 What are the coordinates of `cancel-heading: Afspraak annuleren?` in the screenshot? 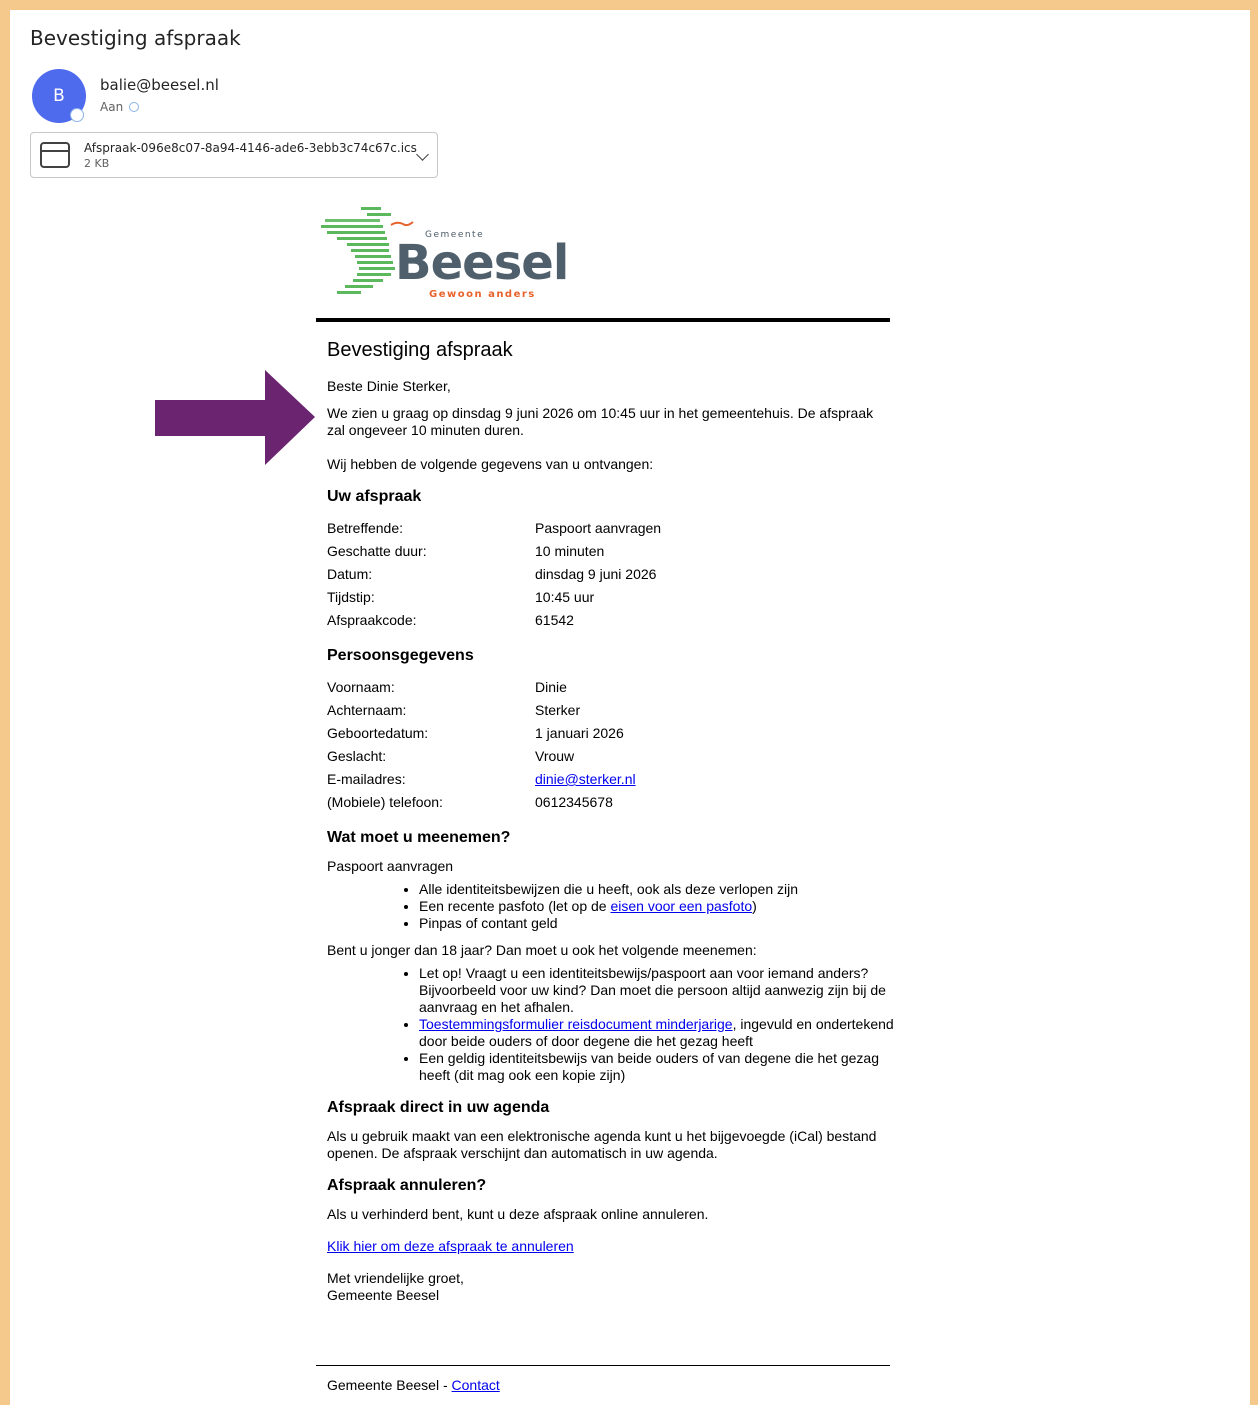 It's located at (407, 1185).